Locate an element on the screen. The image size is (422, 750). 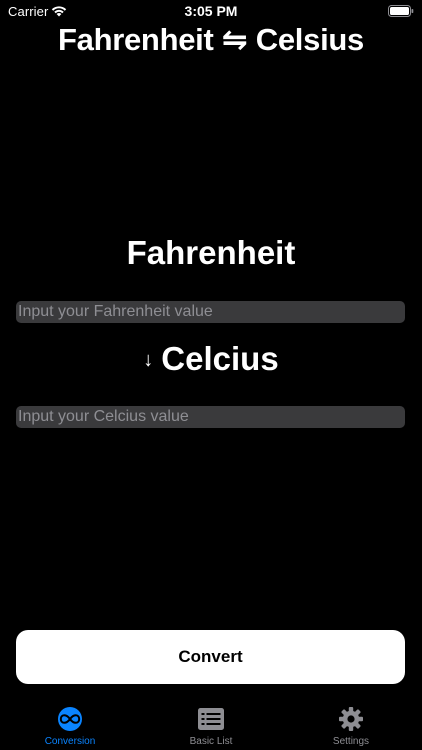
tab-conversion-label: Conversion is located at coordinates (70, 741).